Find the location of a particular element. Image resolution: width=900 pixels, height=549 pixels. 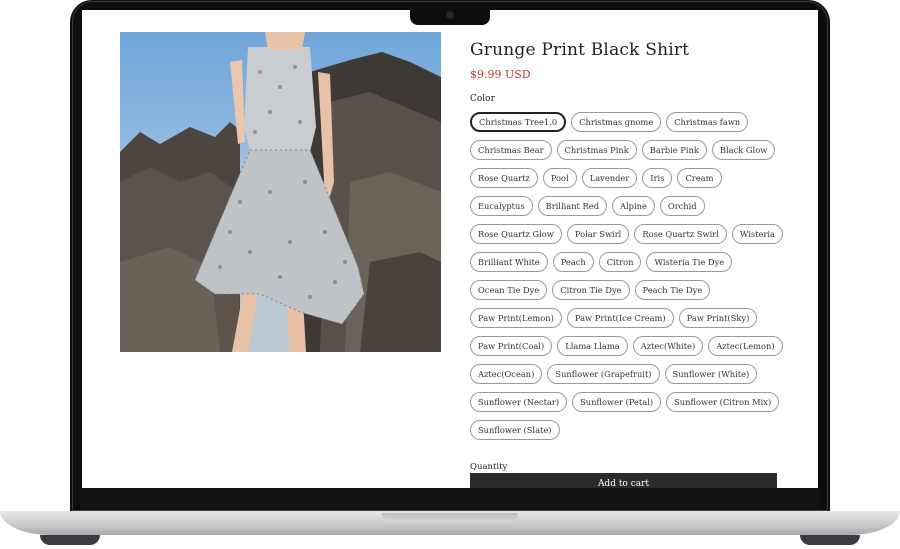

color-swatch: Citron is located at coordinates (620, 262).